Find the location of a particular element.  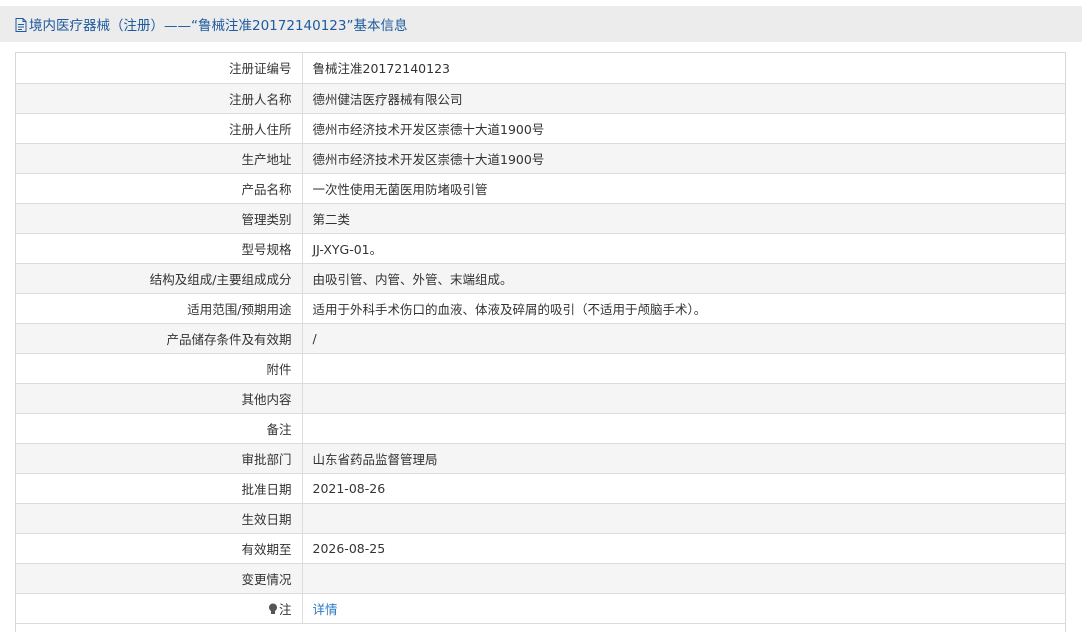

table-row: 注册人住所 德州市经济技术开发区崇德十大道1900号 is located at coordinates (540, 128).